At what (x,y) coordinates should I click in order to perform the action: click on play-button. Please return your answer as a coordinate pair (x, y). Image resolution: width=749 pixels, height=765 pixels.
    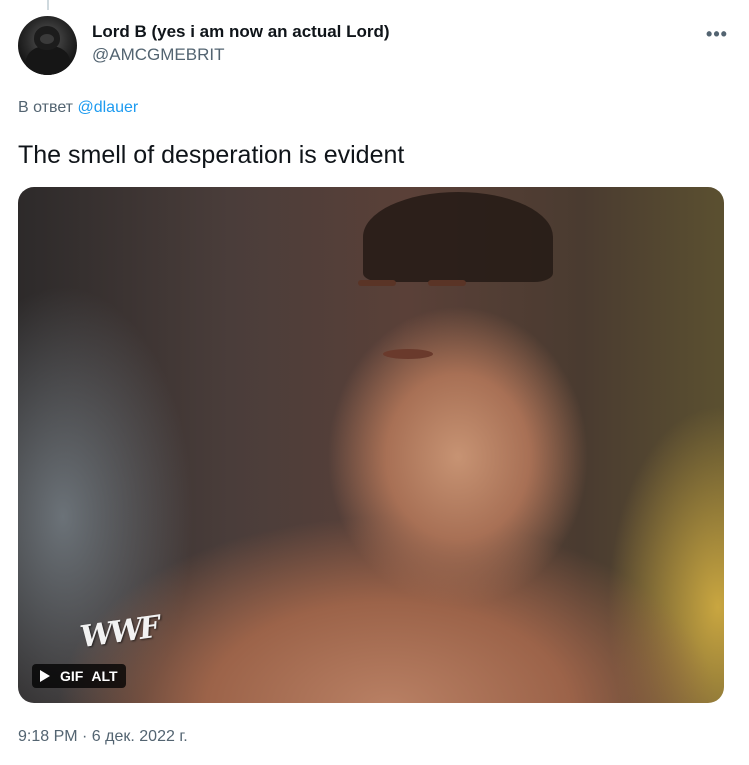
    Looking at the image, I should click on (45, 676).